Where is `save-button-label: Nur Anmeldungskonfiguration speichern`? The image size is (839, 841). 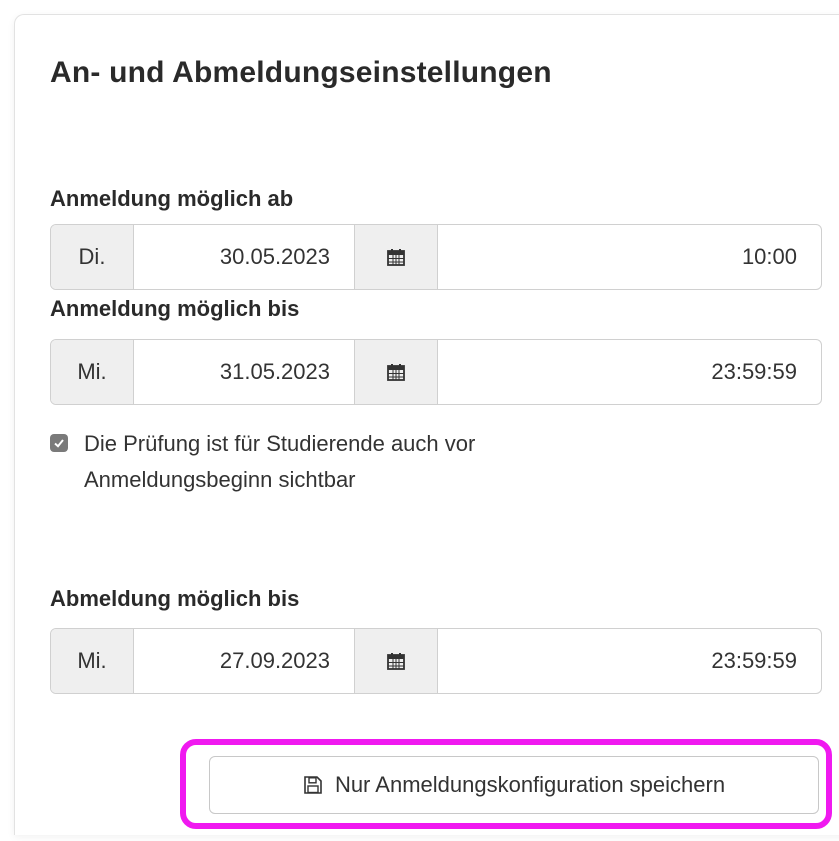
save-button-label: Nur Anmeldungskonfiguration speichern is located at coordinates (530, 784).